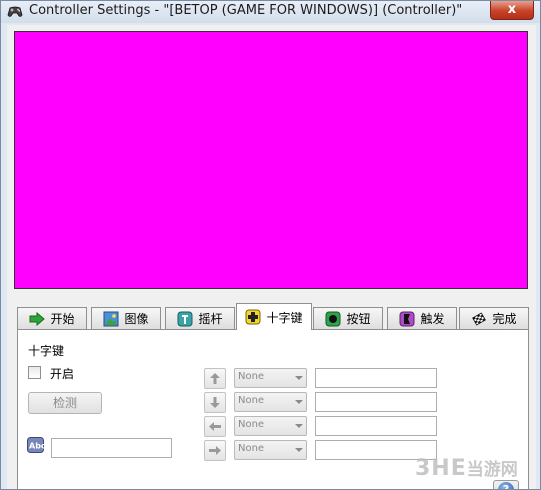  What do you see at coordinates (270, 402) in the screenshot?
I see `dpad-down-combo: None` at bounding box center [270, 402].